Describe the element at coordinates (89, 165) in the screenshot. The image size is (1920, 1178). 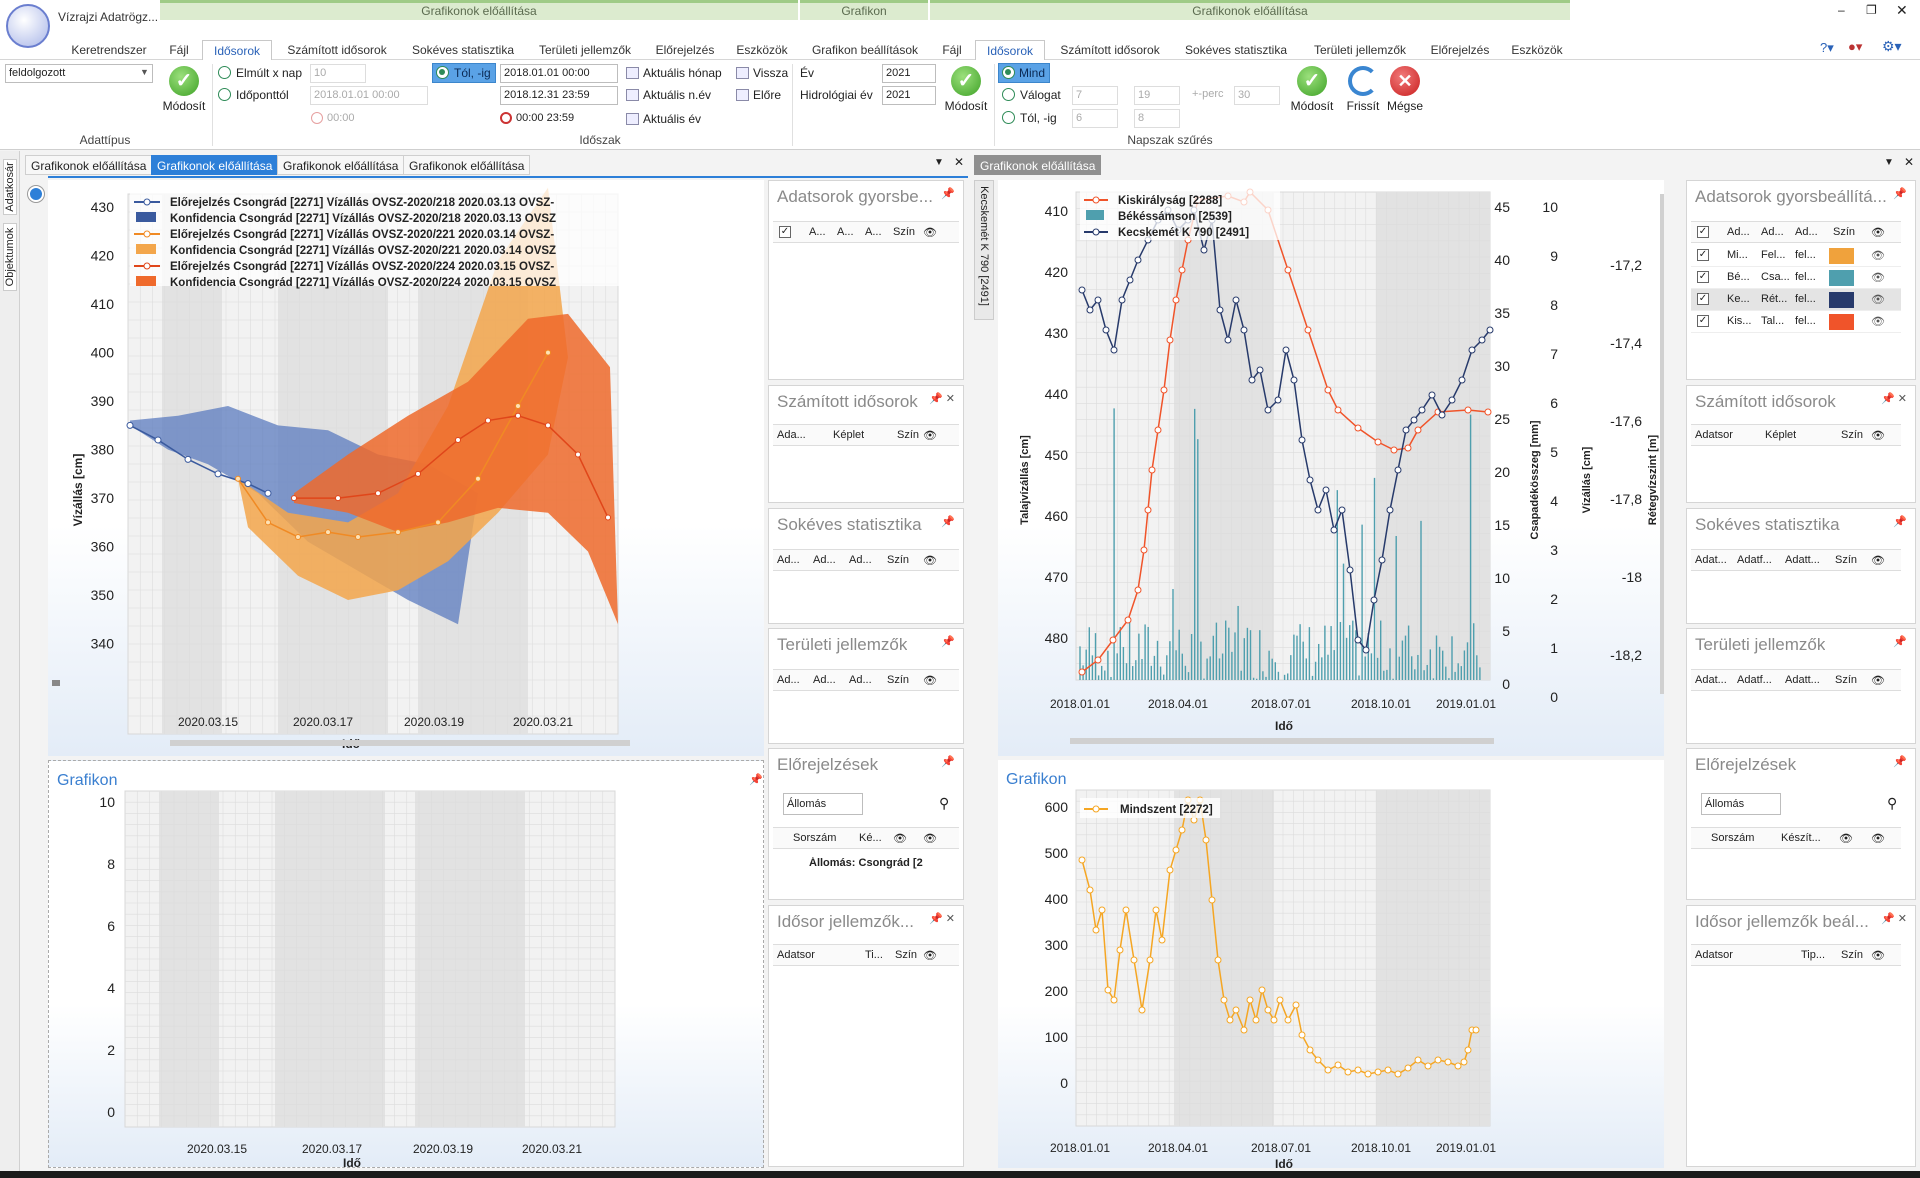
I see `doc-tab-1: Grafikonok előállítása` at that location.